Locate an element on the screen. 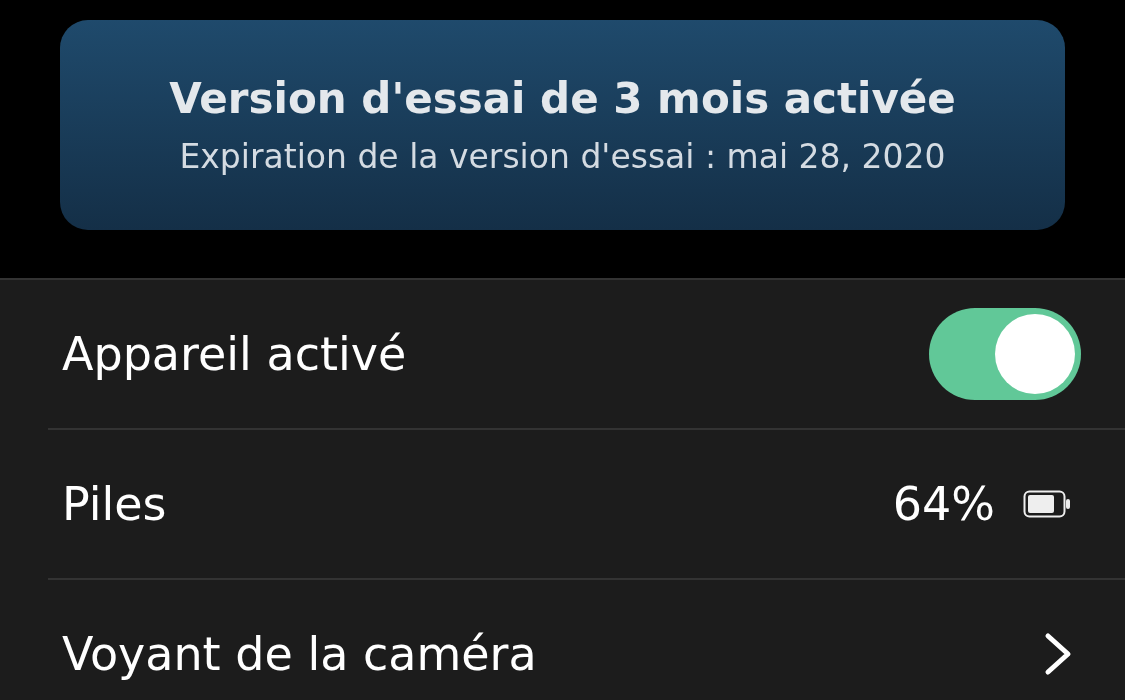  banner-subtitle: Expiration de la version d'essai : mai 28, 2020 is located at coordinates (562, 156).